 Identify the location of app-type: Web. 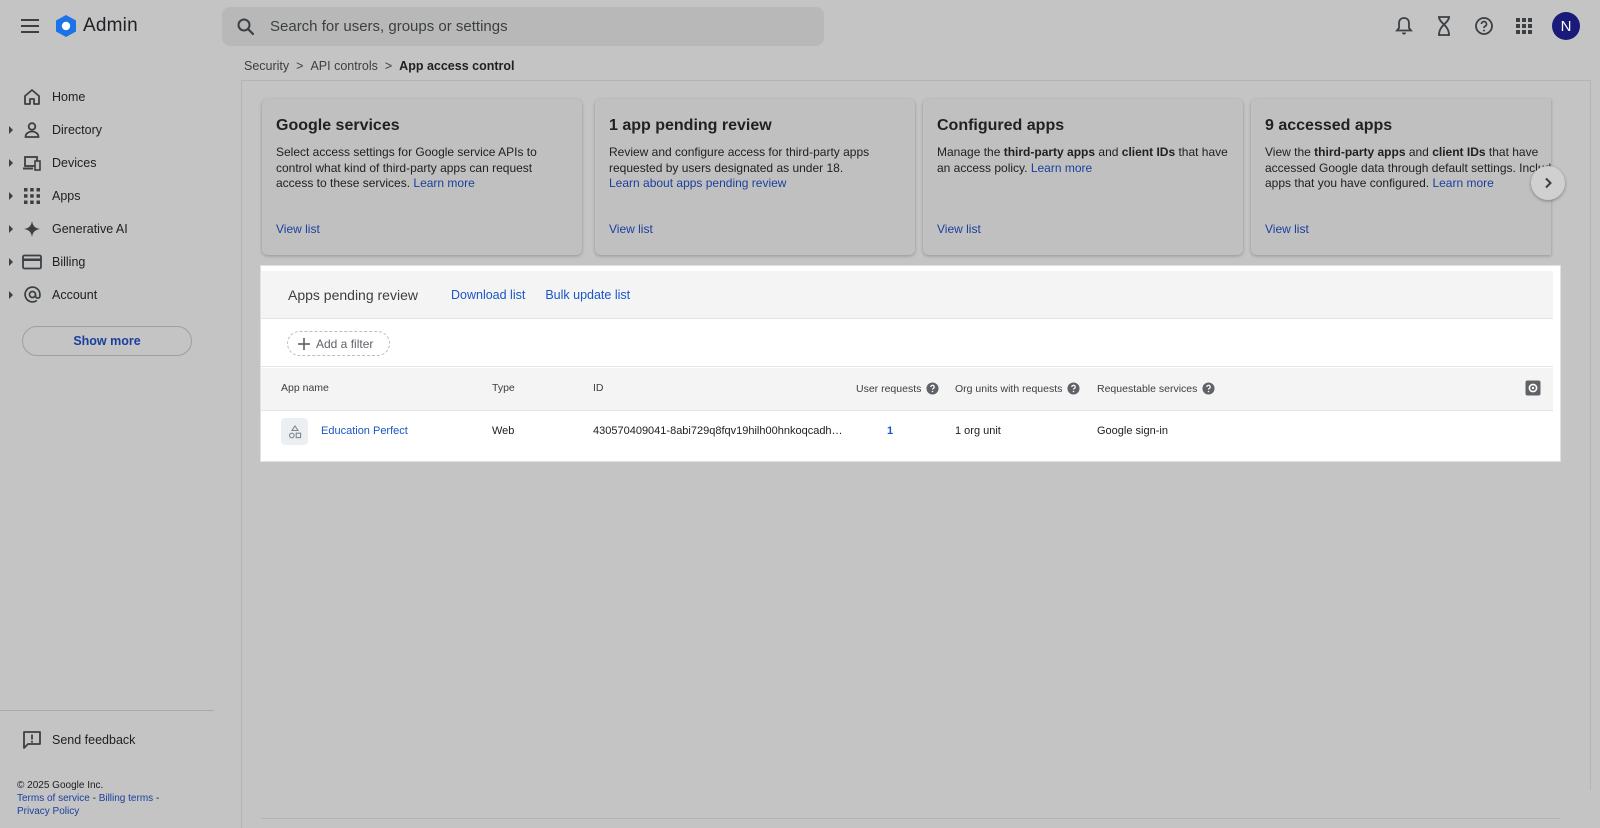
(503, 431).